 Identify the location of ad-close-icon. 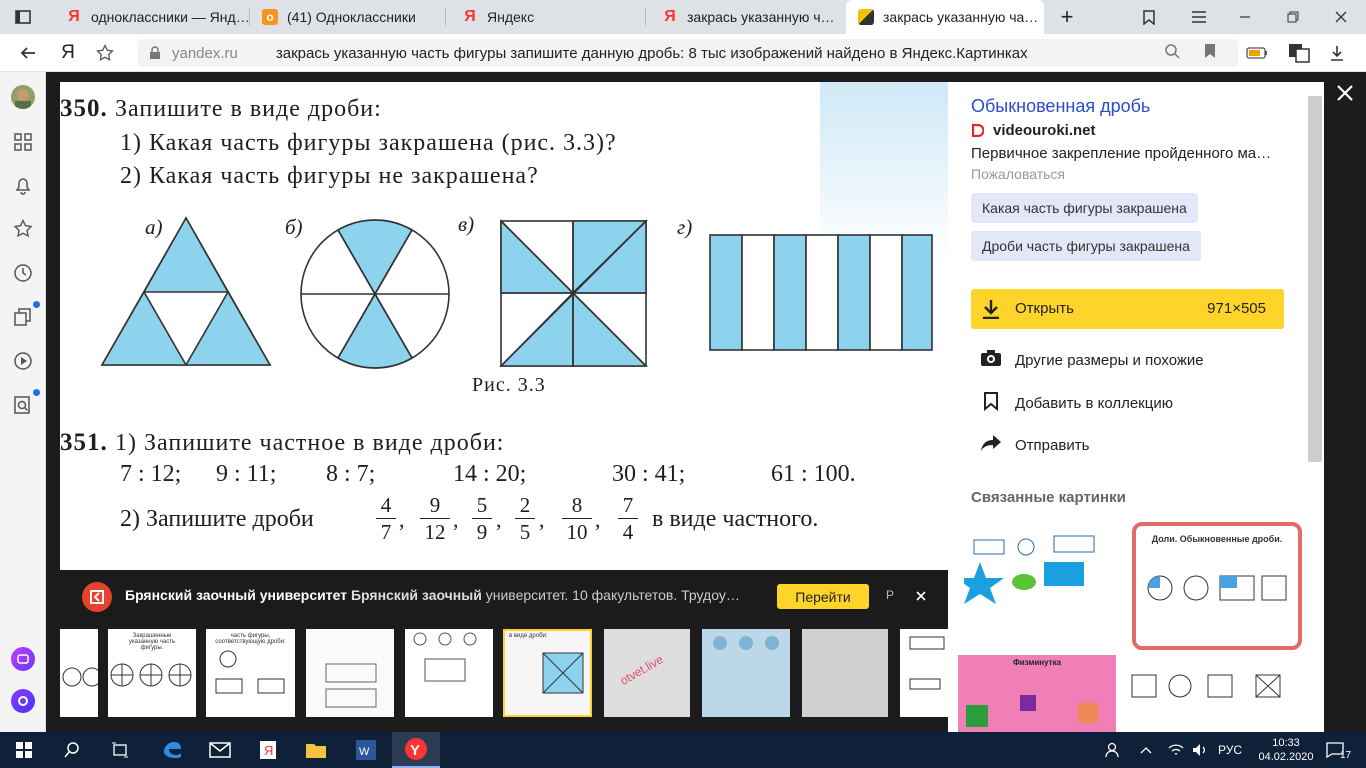
(921, 596).